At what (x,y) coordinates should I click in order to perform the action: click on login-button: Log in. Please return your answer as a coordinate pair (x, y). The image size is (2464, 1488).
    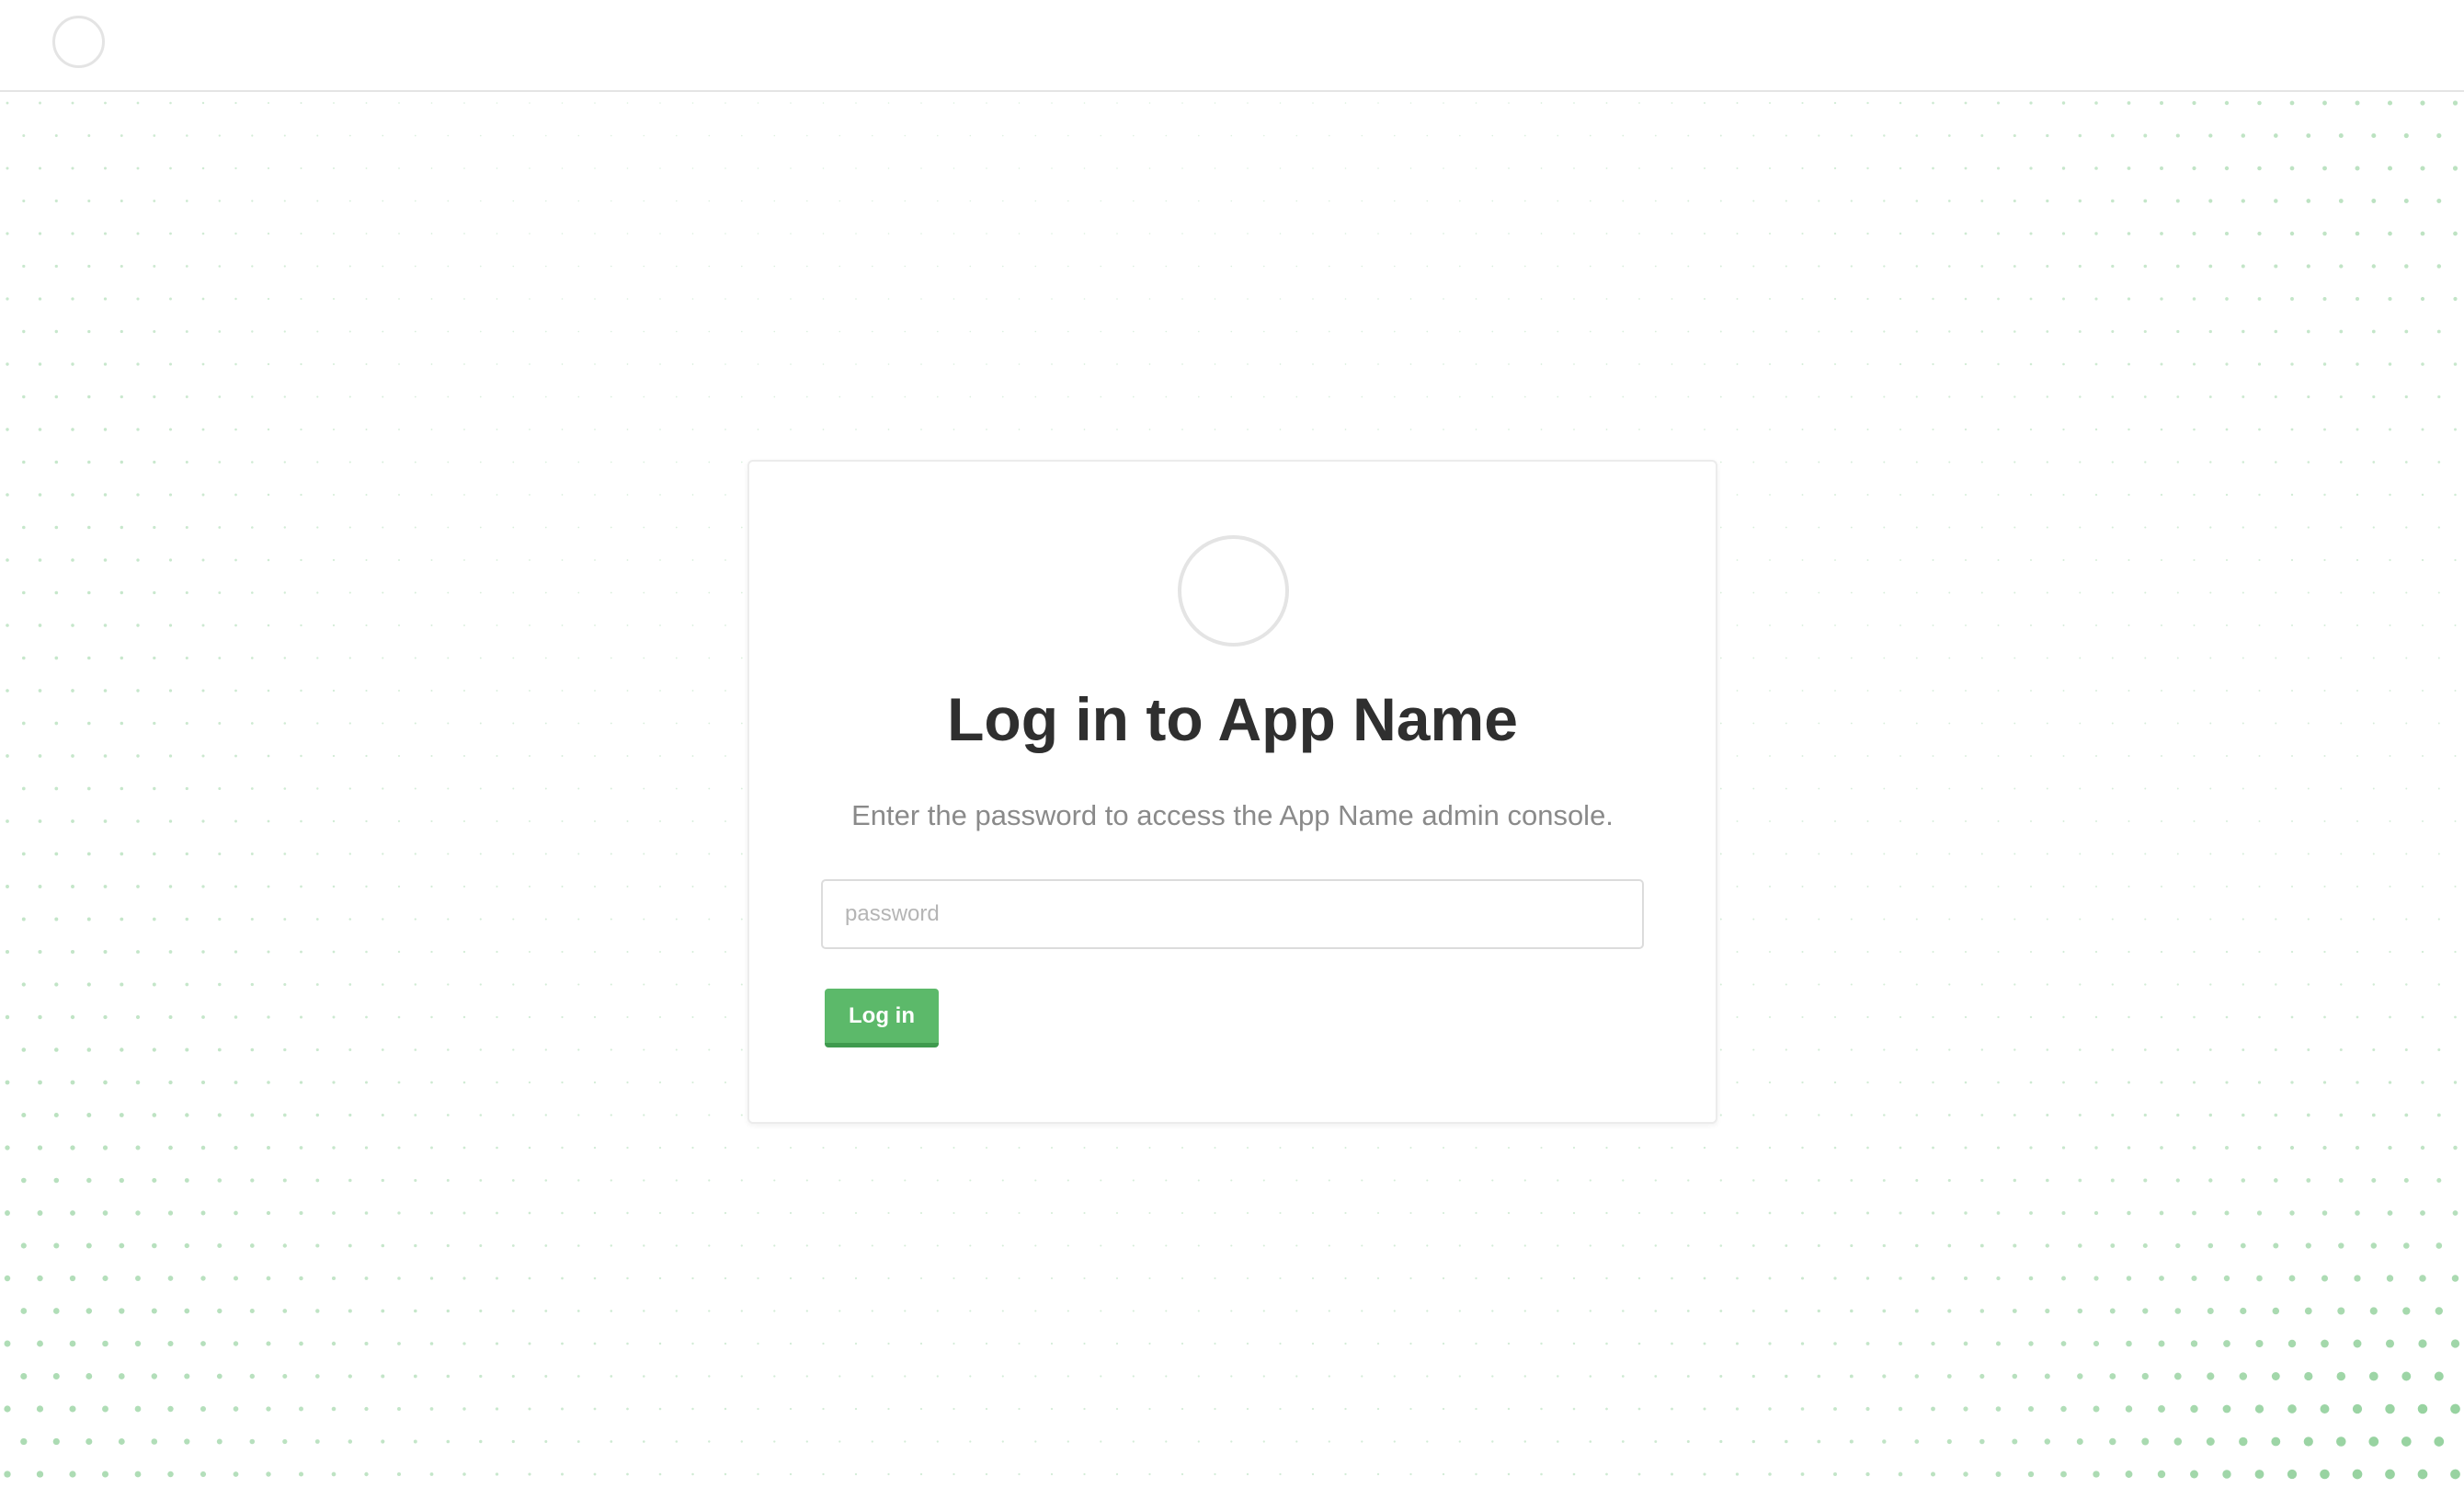
    Looking at the image, I should click on (882, 1018).